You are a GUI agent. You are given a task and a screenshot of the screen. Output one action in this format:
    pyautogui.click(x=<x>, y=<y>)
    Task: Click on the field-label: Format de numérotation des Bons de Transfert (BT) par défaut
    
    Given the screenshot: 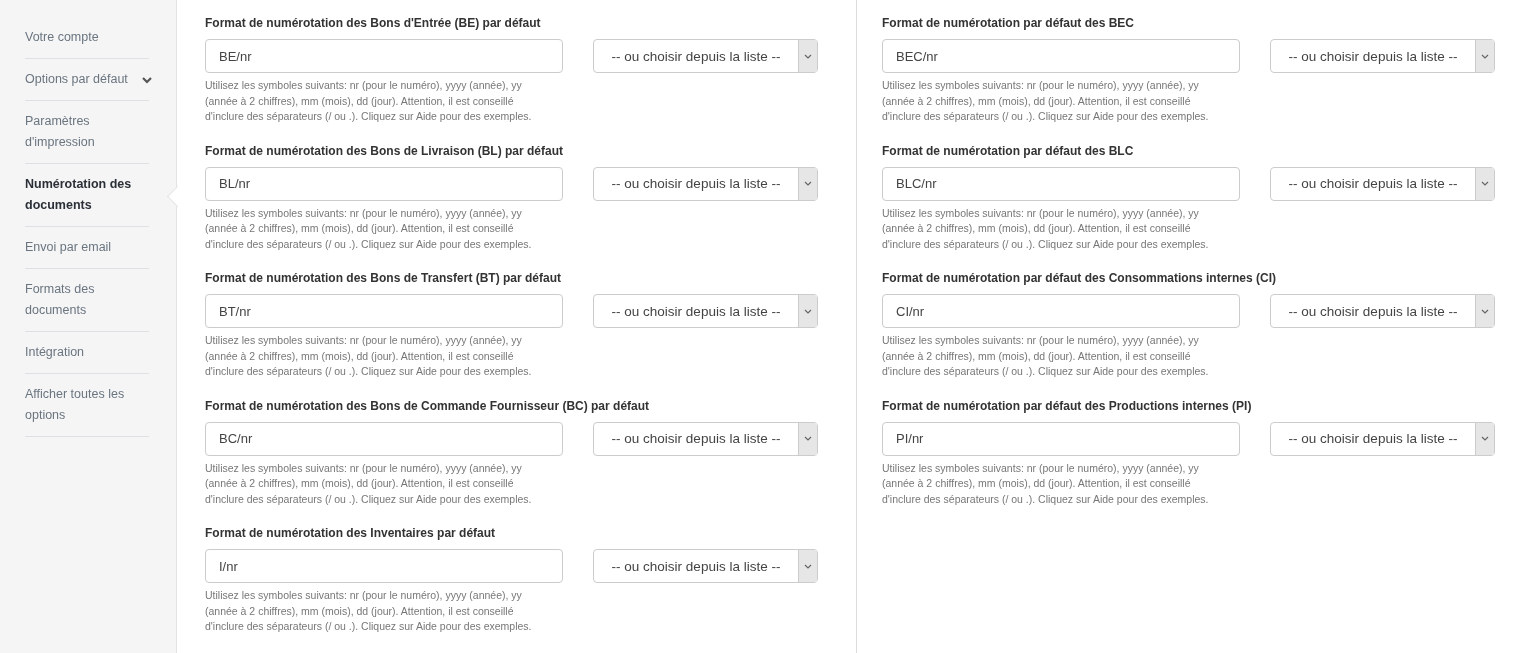 What is the action you would take?
    pyautogui.click(x=384, y=278)
    